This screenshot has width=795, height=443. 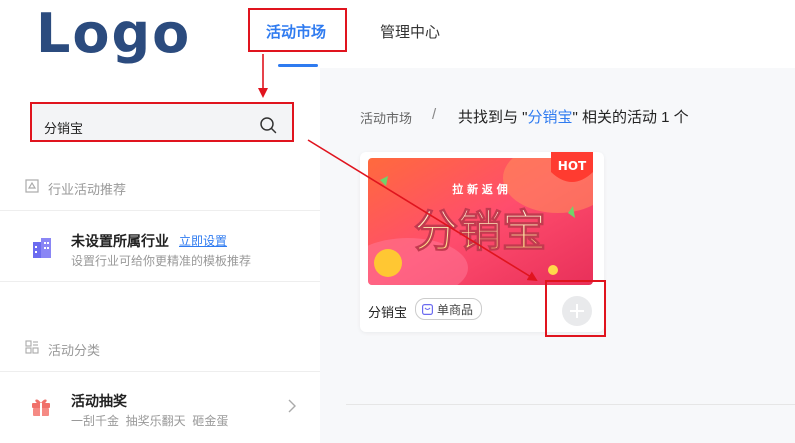 What do you see at coordinates (87, 189) in the screenshot?
I see `industry-section-title: 行业活动推荐` at bounding box center [87, 189].